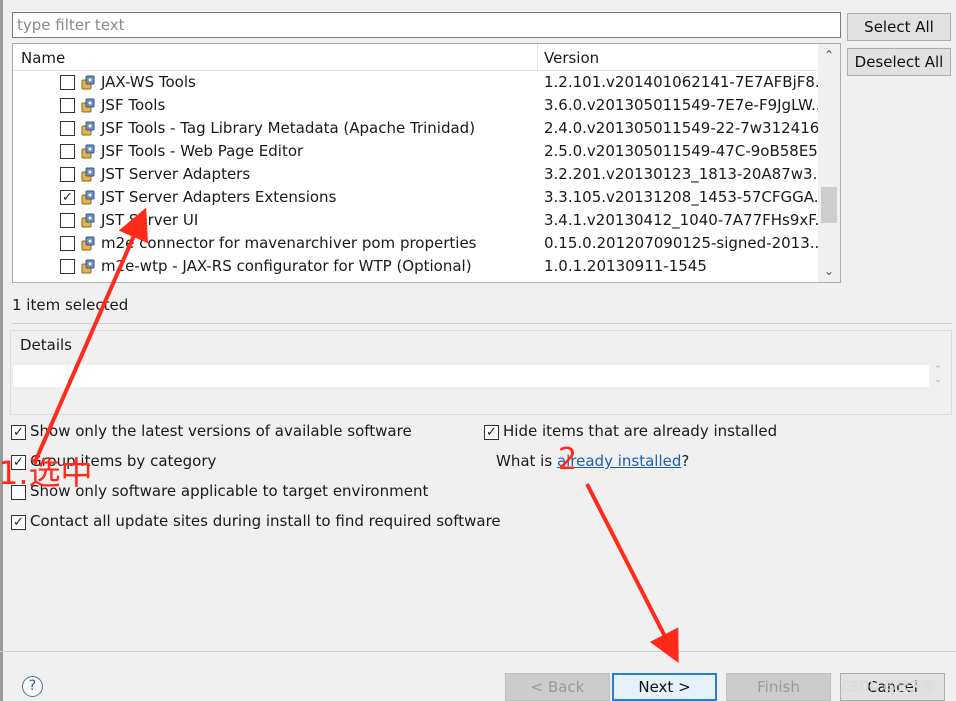 Image resolution: width=956 pixels, height=701 pixels. I want to click on annotation-label-1: 1.选中, so click(46, 473).